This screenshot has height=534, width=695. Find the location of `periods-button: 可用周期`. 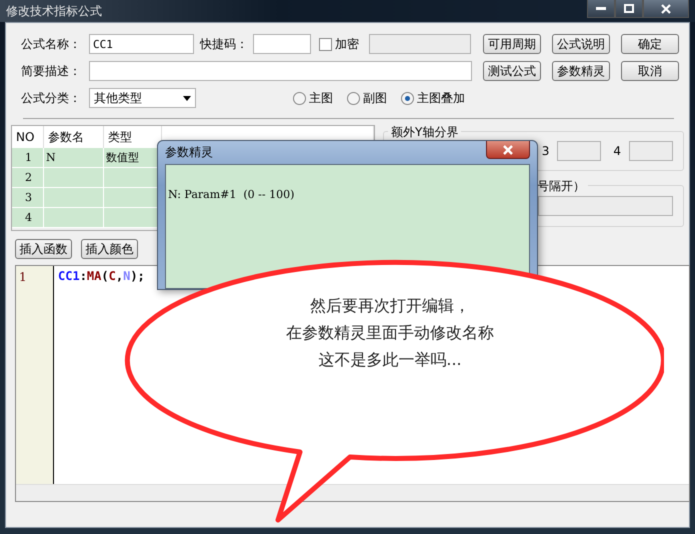

periods-button: 可用周期 is located at coordinates (512, 44).